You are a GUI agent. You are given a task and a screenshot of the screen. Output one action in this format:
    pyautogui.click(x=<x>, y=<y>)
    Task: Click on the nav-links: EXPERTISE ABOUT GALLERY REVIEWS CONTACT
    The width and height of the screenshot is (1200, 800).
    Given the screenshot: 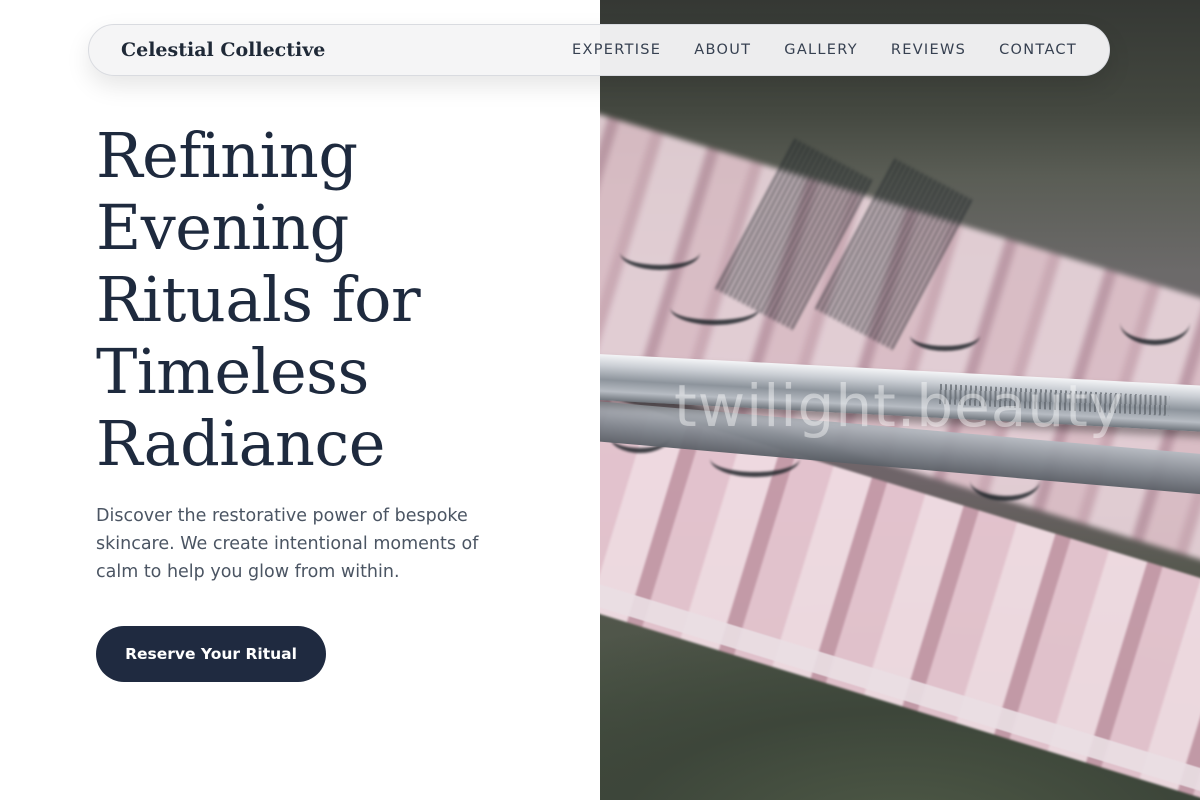 What is the action you would take?
    pyautogui.click(x=824, y=50)
    